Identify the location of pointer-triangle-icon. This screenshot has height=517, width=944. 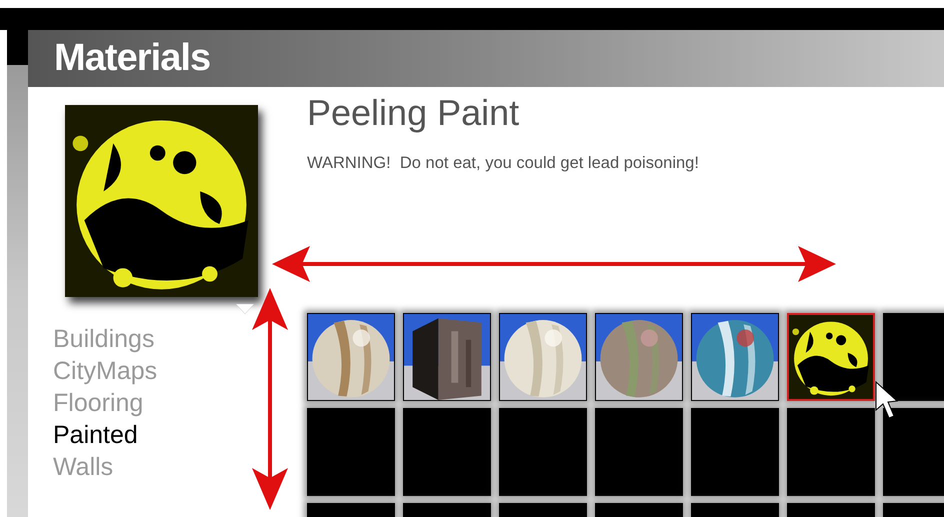
(245, 309).